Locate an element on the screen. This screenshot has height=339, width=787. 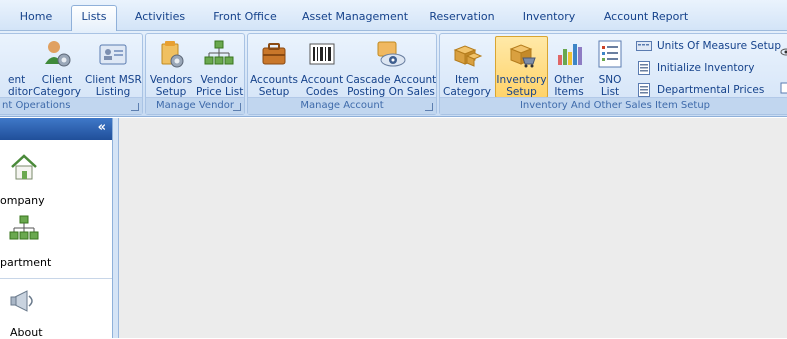
accounts-setup-button: Accounts Setup is located at coordinates (274, 67).